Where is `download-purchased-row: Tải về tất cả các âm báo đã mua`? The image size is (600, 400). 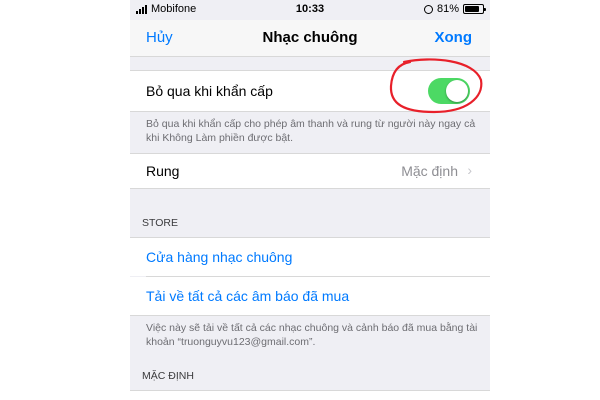
download-purchased-row: Tải về tất cả các âm báo đã mua is located at coordinates (310, 296).